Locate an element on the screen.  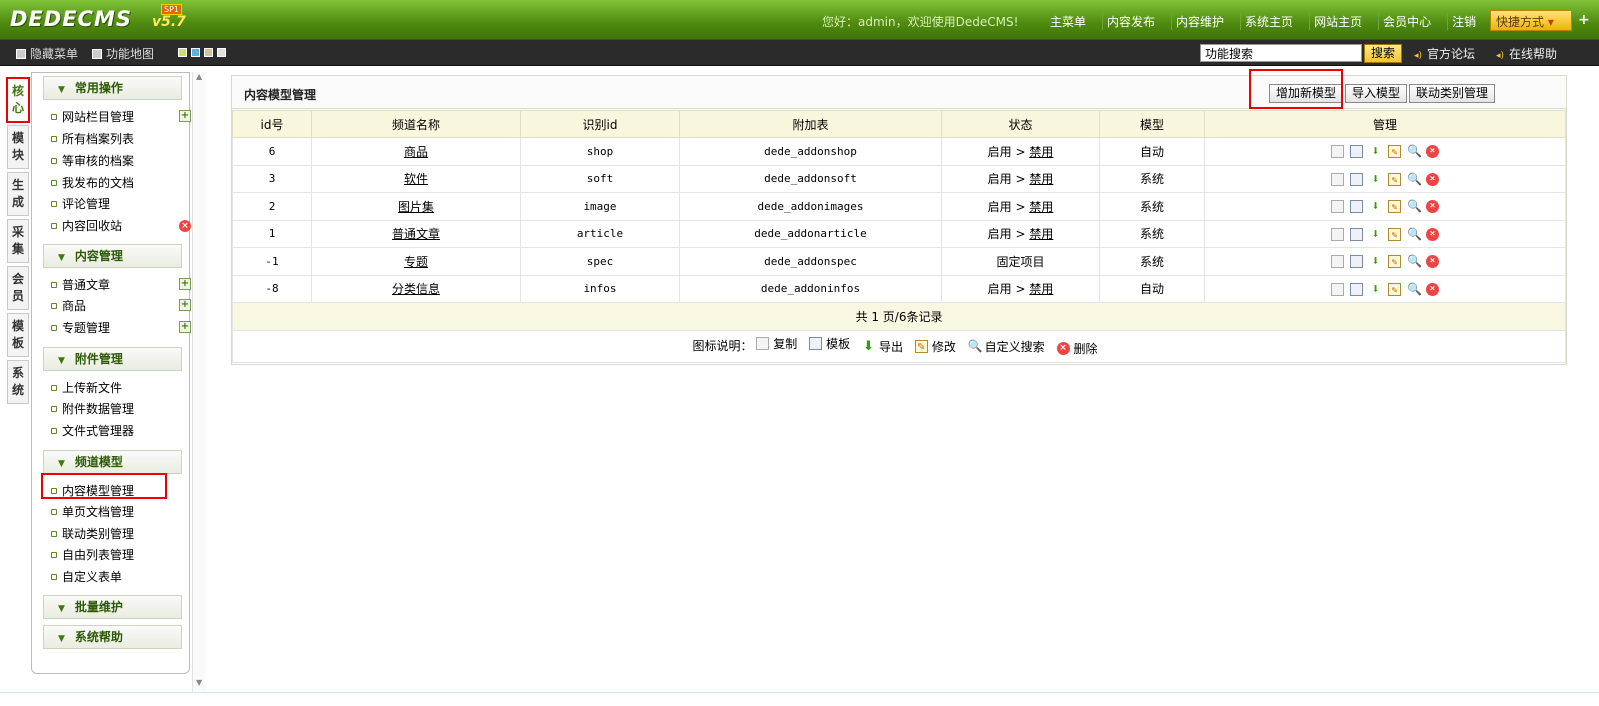
group-common: ▼ 常用操作 is located at coordinates (112, 88).